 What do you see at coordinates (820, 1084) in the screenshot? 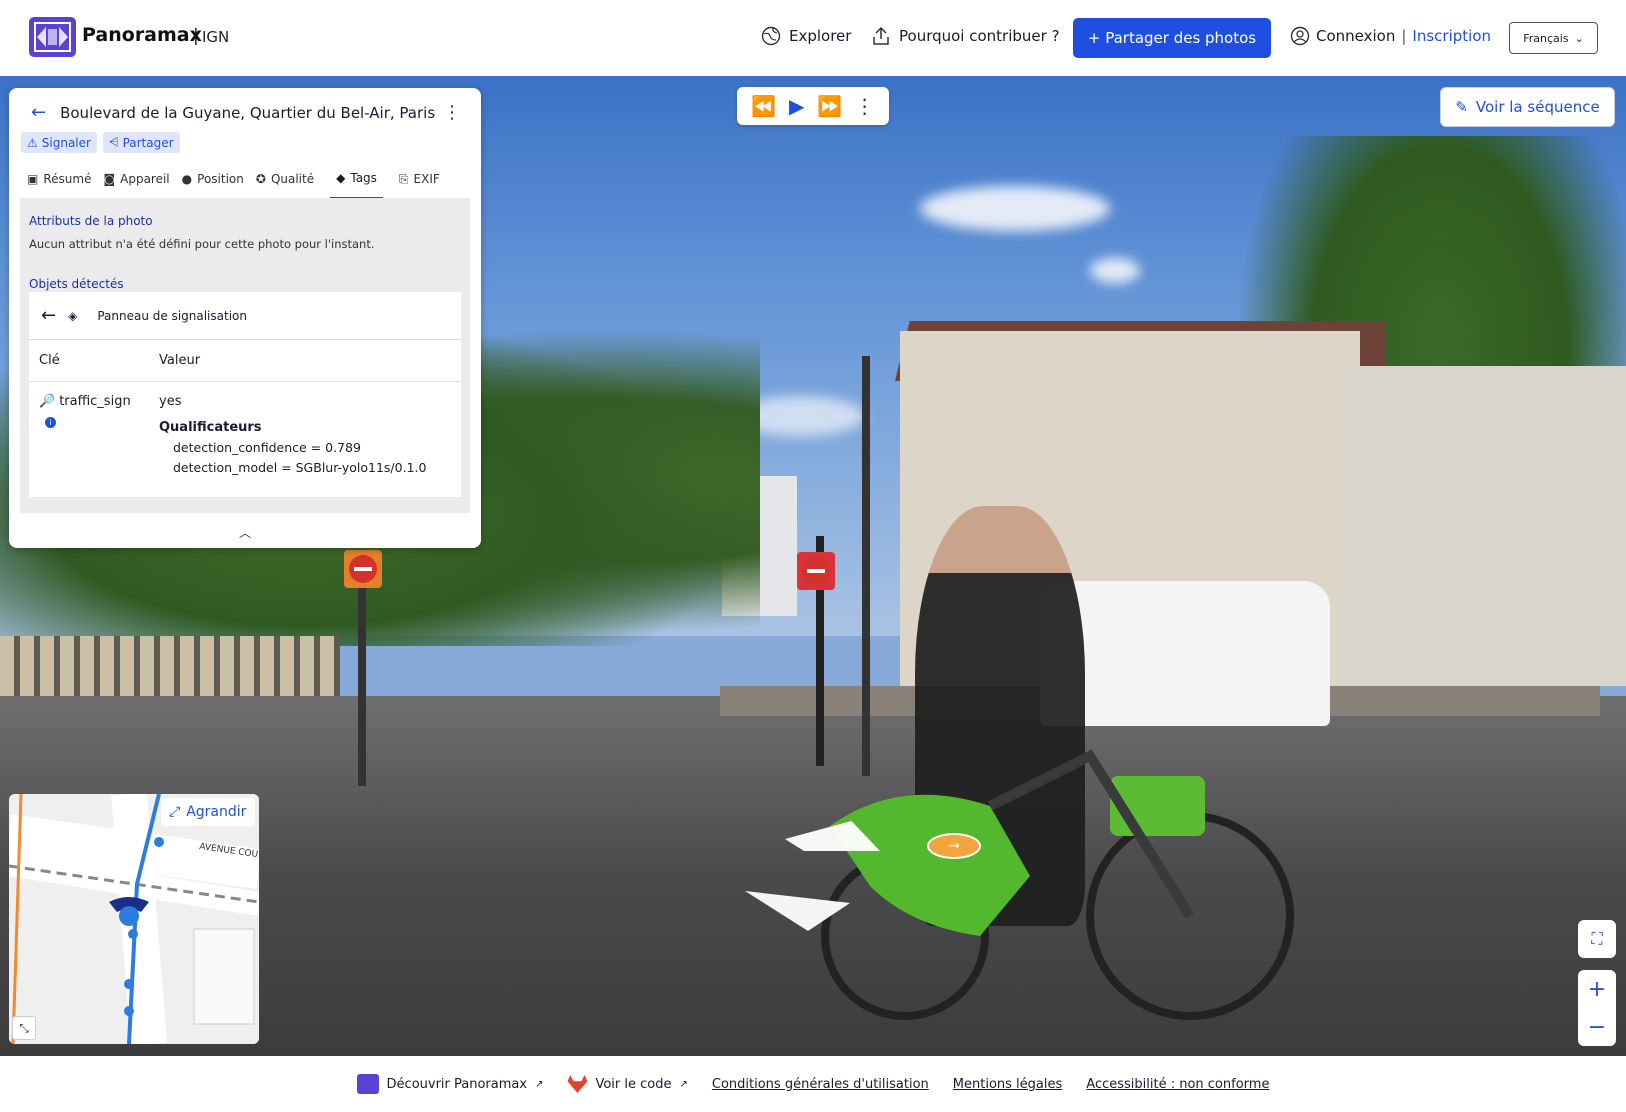
I see `terms-link: Conditions générales d'utilisation` at bounding box center [820, 1084].